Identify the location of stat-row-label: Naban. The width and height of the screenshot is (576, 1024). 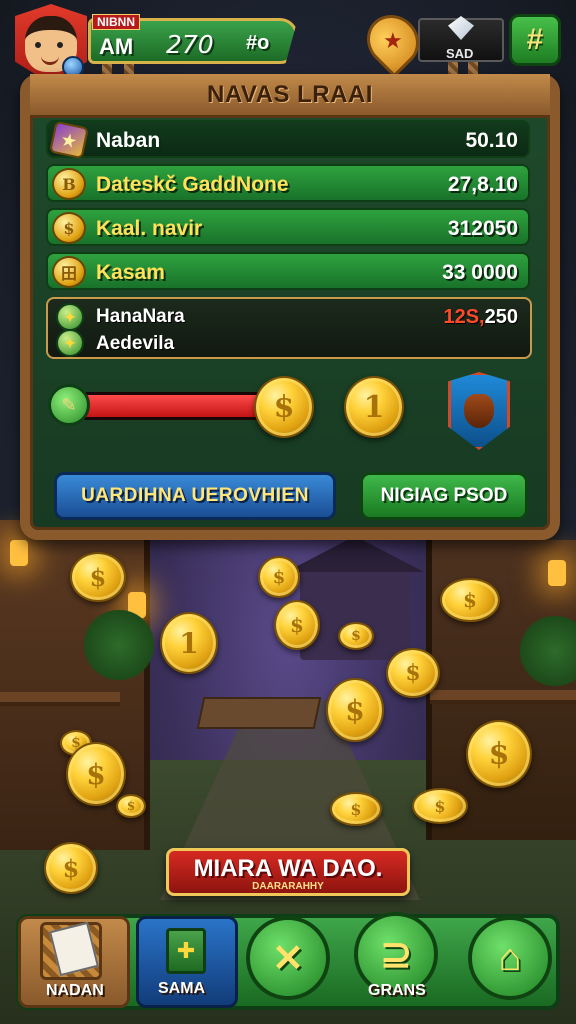
(128, 140).